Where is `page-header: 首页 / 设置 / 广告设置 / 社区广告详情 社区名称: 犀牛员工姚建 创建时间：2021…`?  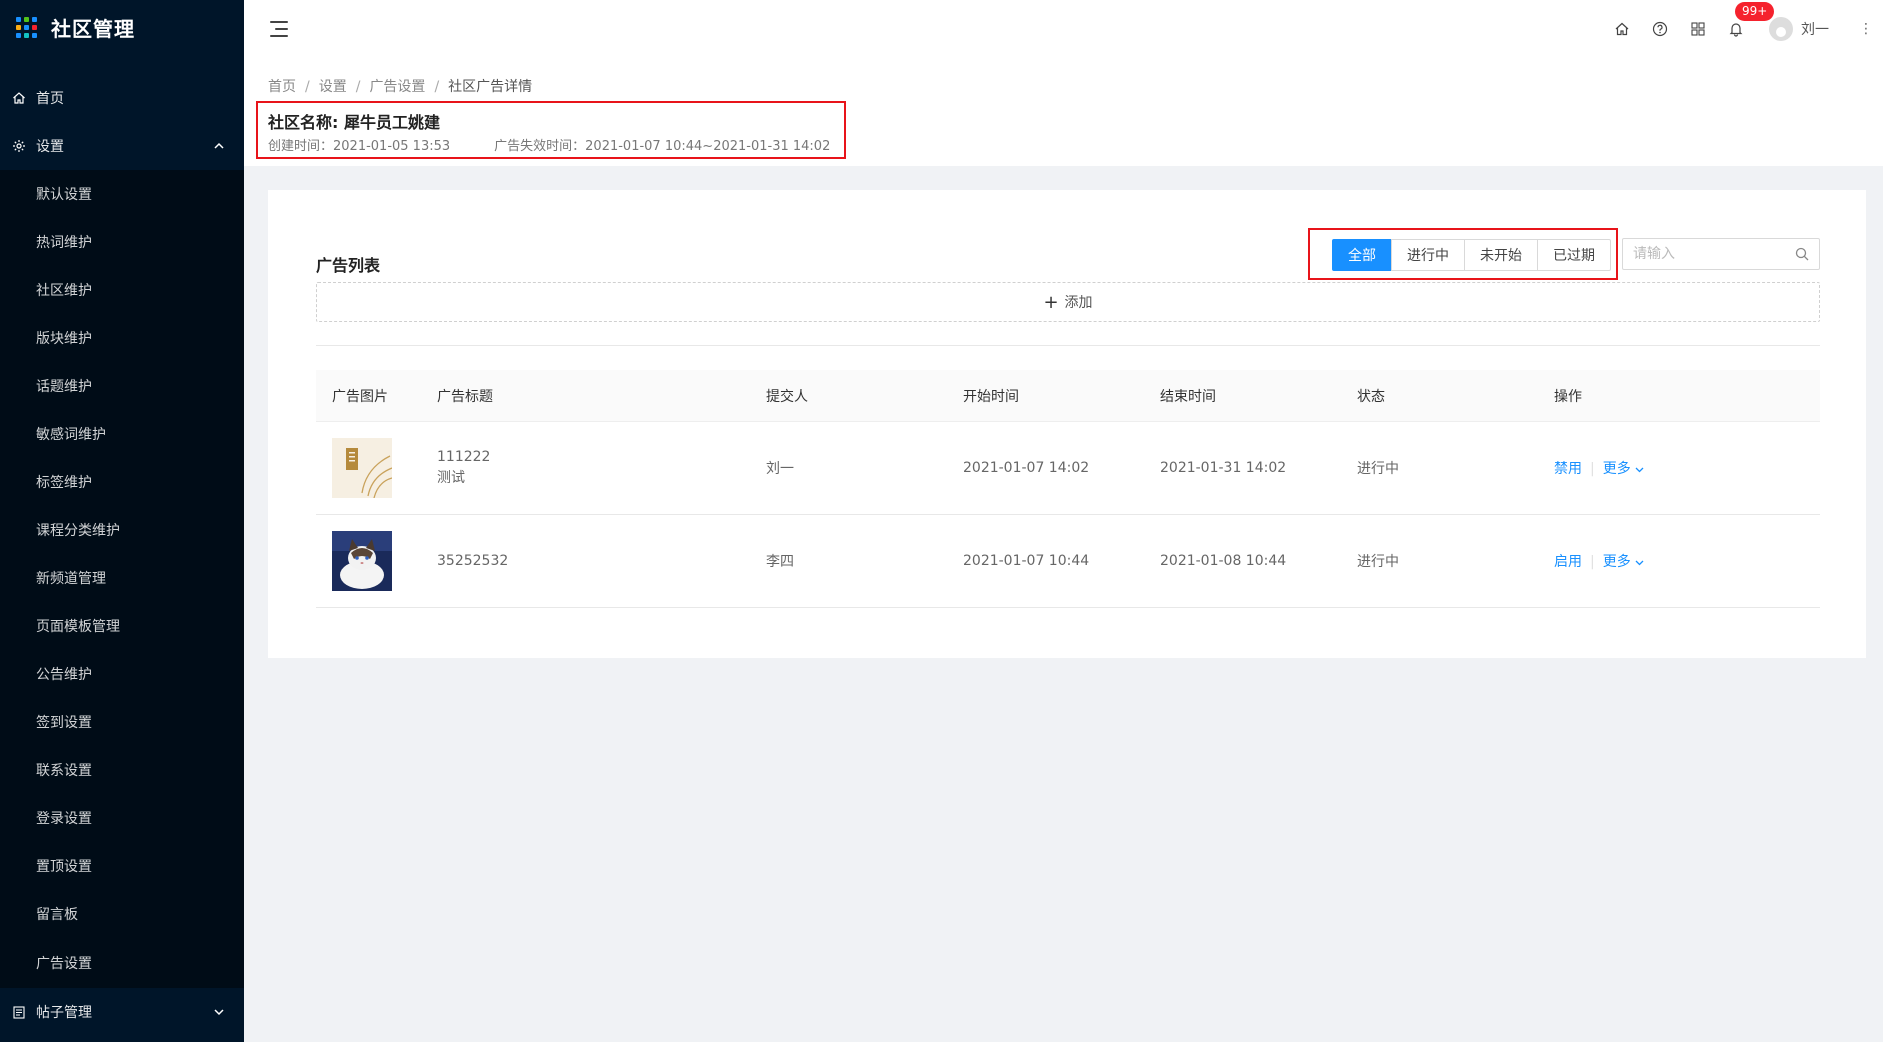
page-header: 首页 / 设置 / 广告设置 / 社区广告详情 社区名称: 犀牛员工姚建 创建时间：2021… is located at coordinates (1063, 112).